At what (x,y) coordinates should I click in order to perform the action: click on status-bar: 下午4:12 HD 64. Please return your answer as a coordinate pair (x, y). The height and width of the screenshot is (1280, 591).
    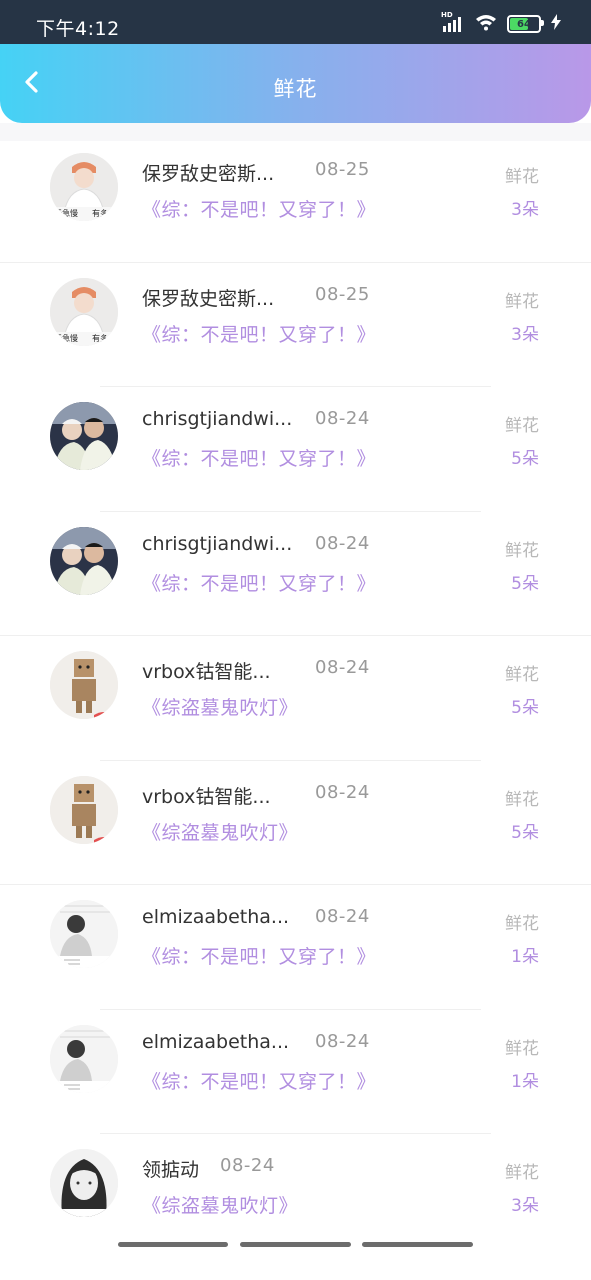
    Looking at the image, I should click on (295, 22).